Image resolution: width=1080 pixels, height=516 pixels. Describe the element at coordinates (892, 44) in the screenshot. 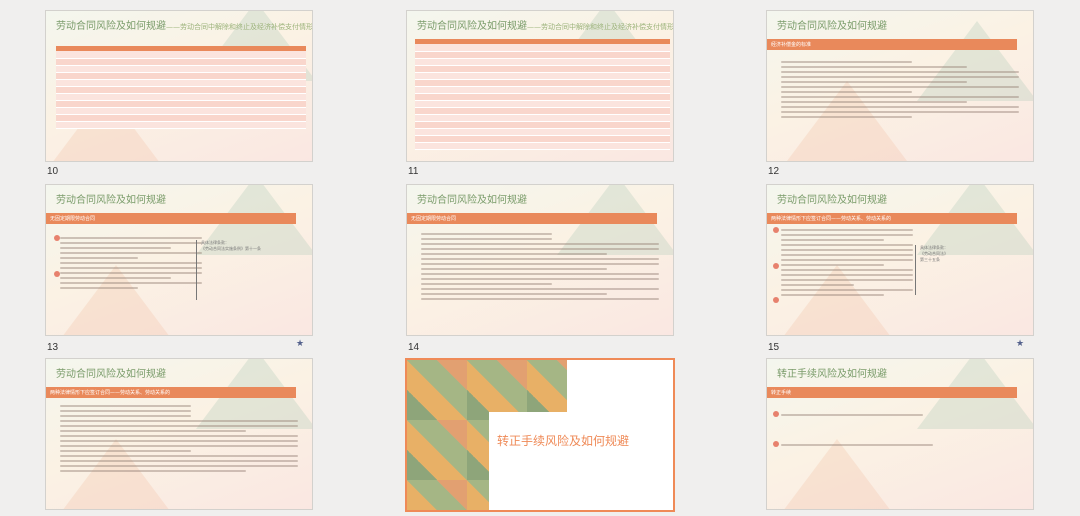

I see `section-bar: 经济补偿金的标准` at that location.